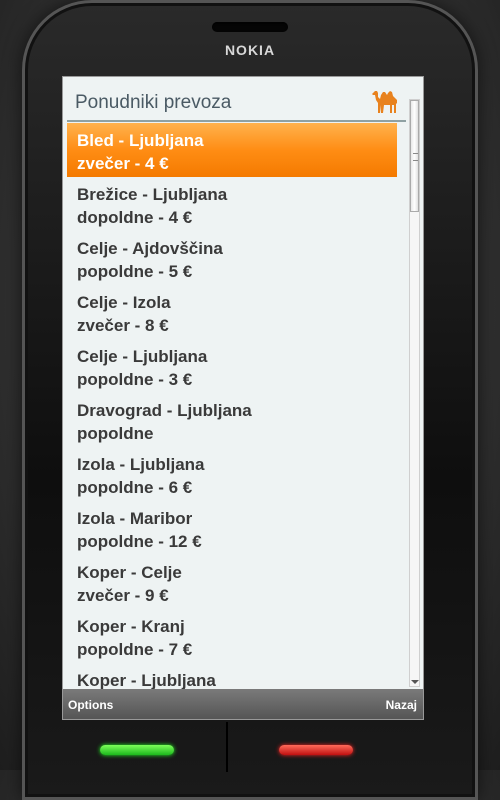 The image size is (500, 800). What do you see at coordinates (316, 750) in the screenshot?
I see `end-key` at bounding box center [316, 750].